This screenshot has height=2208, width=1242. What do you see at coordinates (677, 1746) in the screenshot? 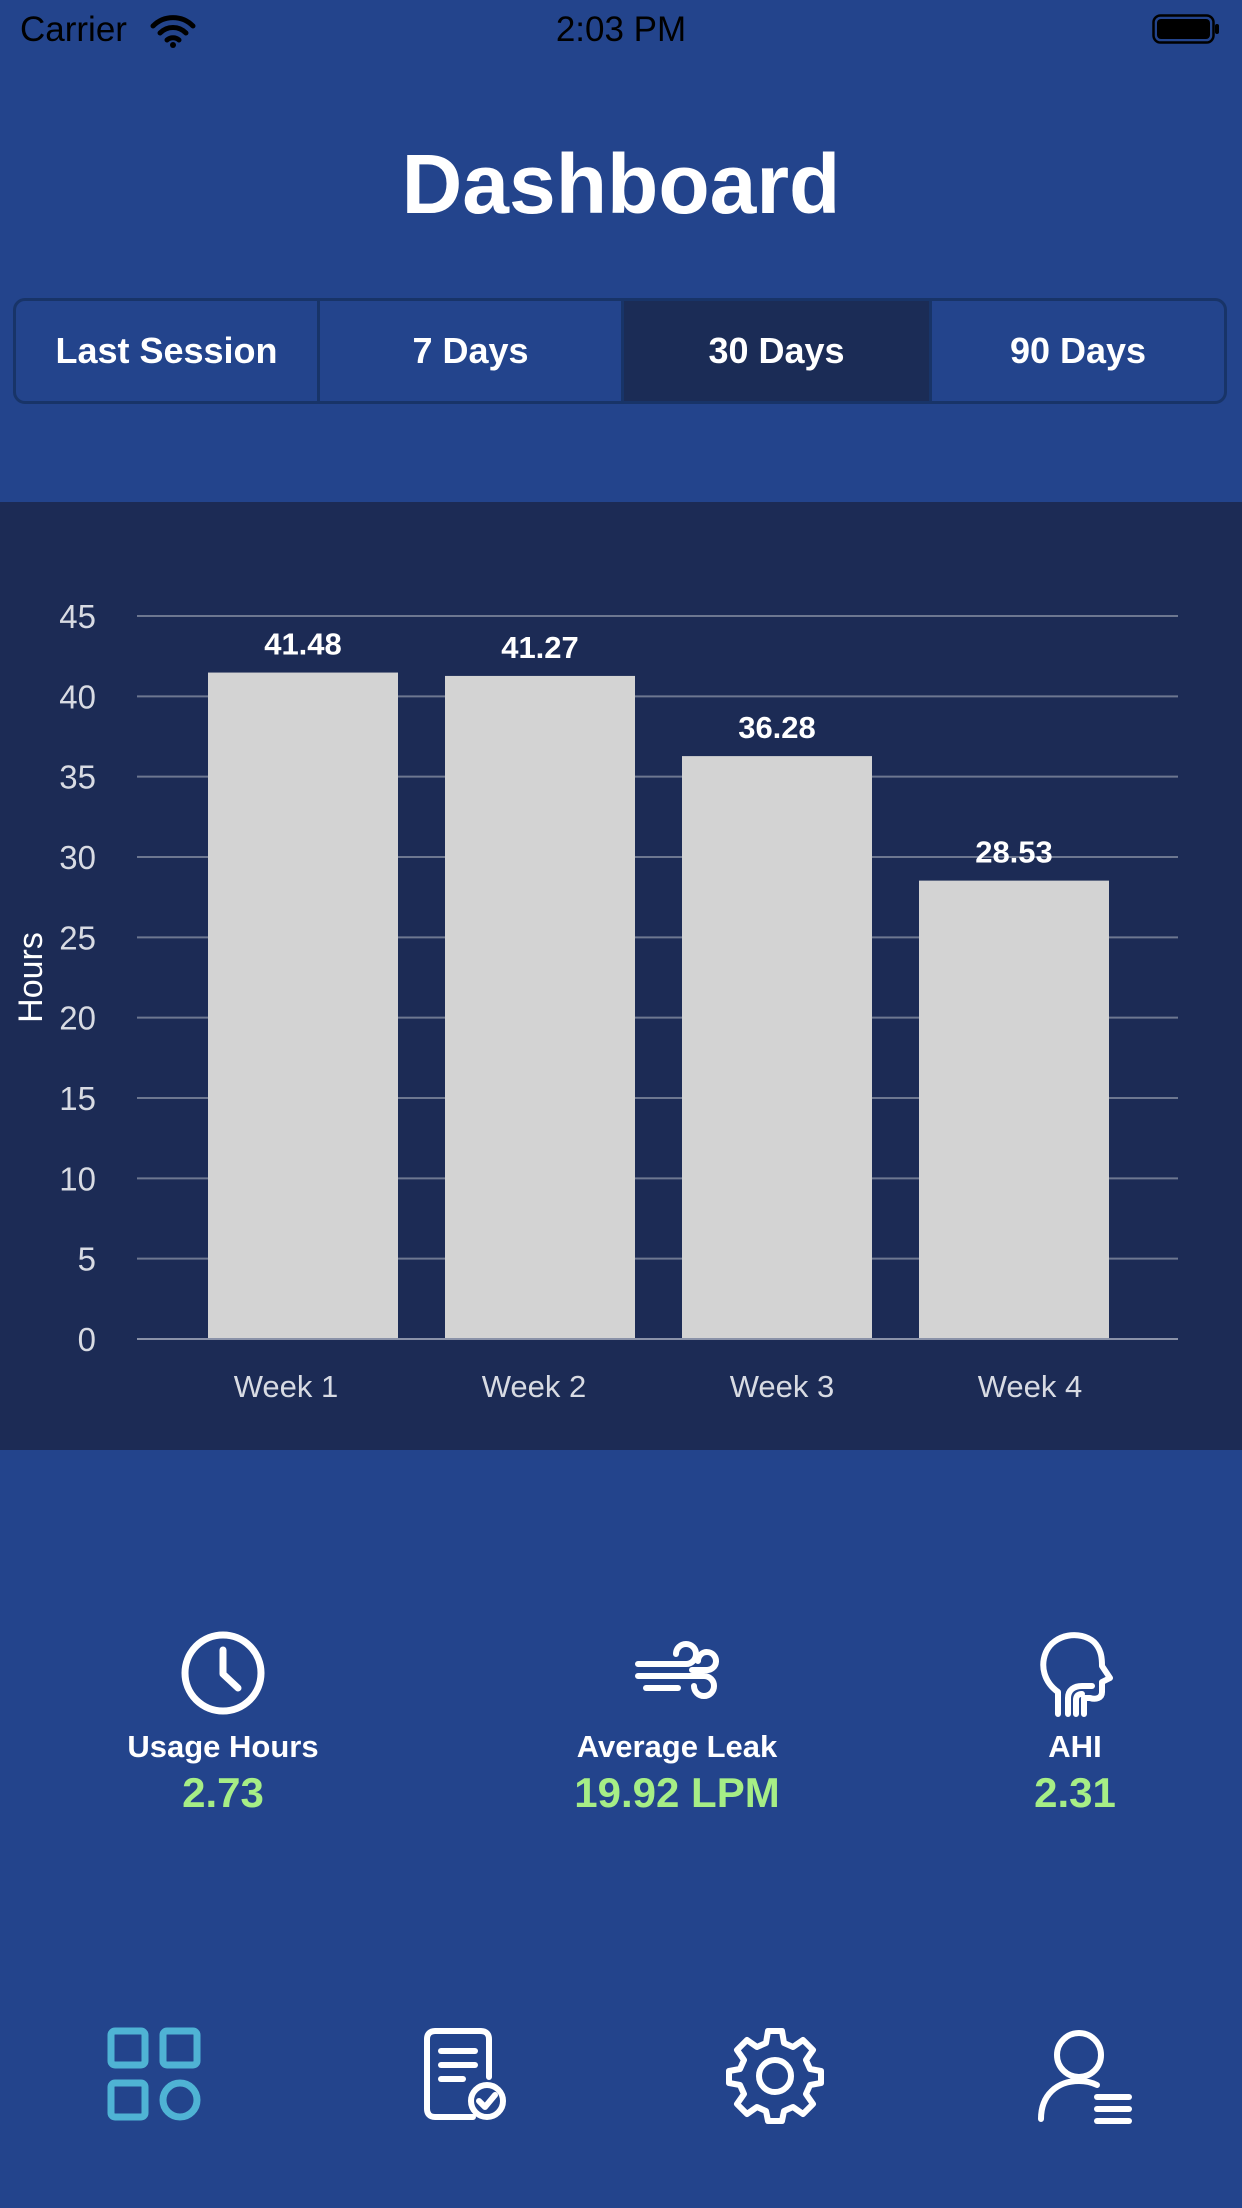
I see `average-leak-label: Average Leak` at bounding box center [677, 1746].